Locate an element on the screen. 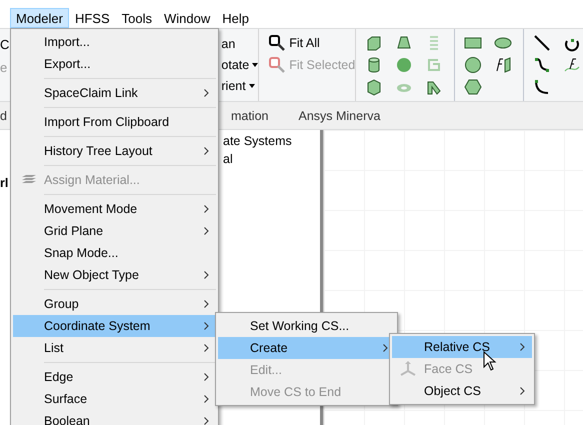  menu-item: Coordinate System is located at coordinates (114, 326).